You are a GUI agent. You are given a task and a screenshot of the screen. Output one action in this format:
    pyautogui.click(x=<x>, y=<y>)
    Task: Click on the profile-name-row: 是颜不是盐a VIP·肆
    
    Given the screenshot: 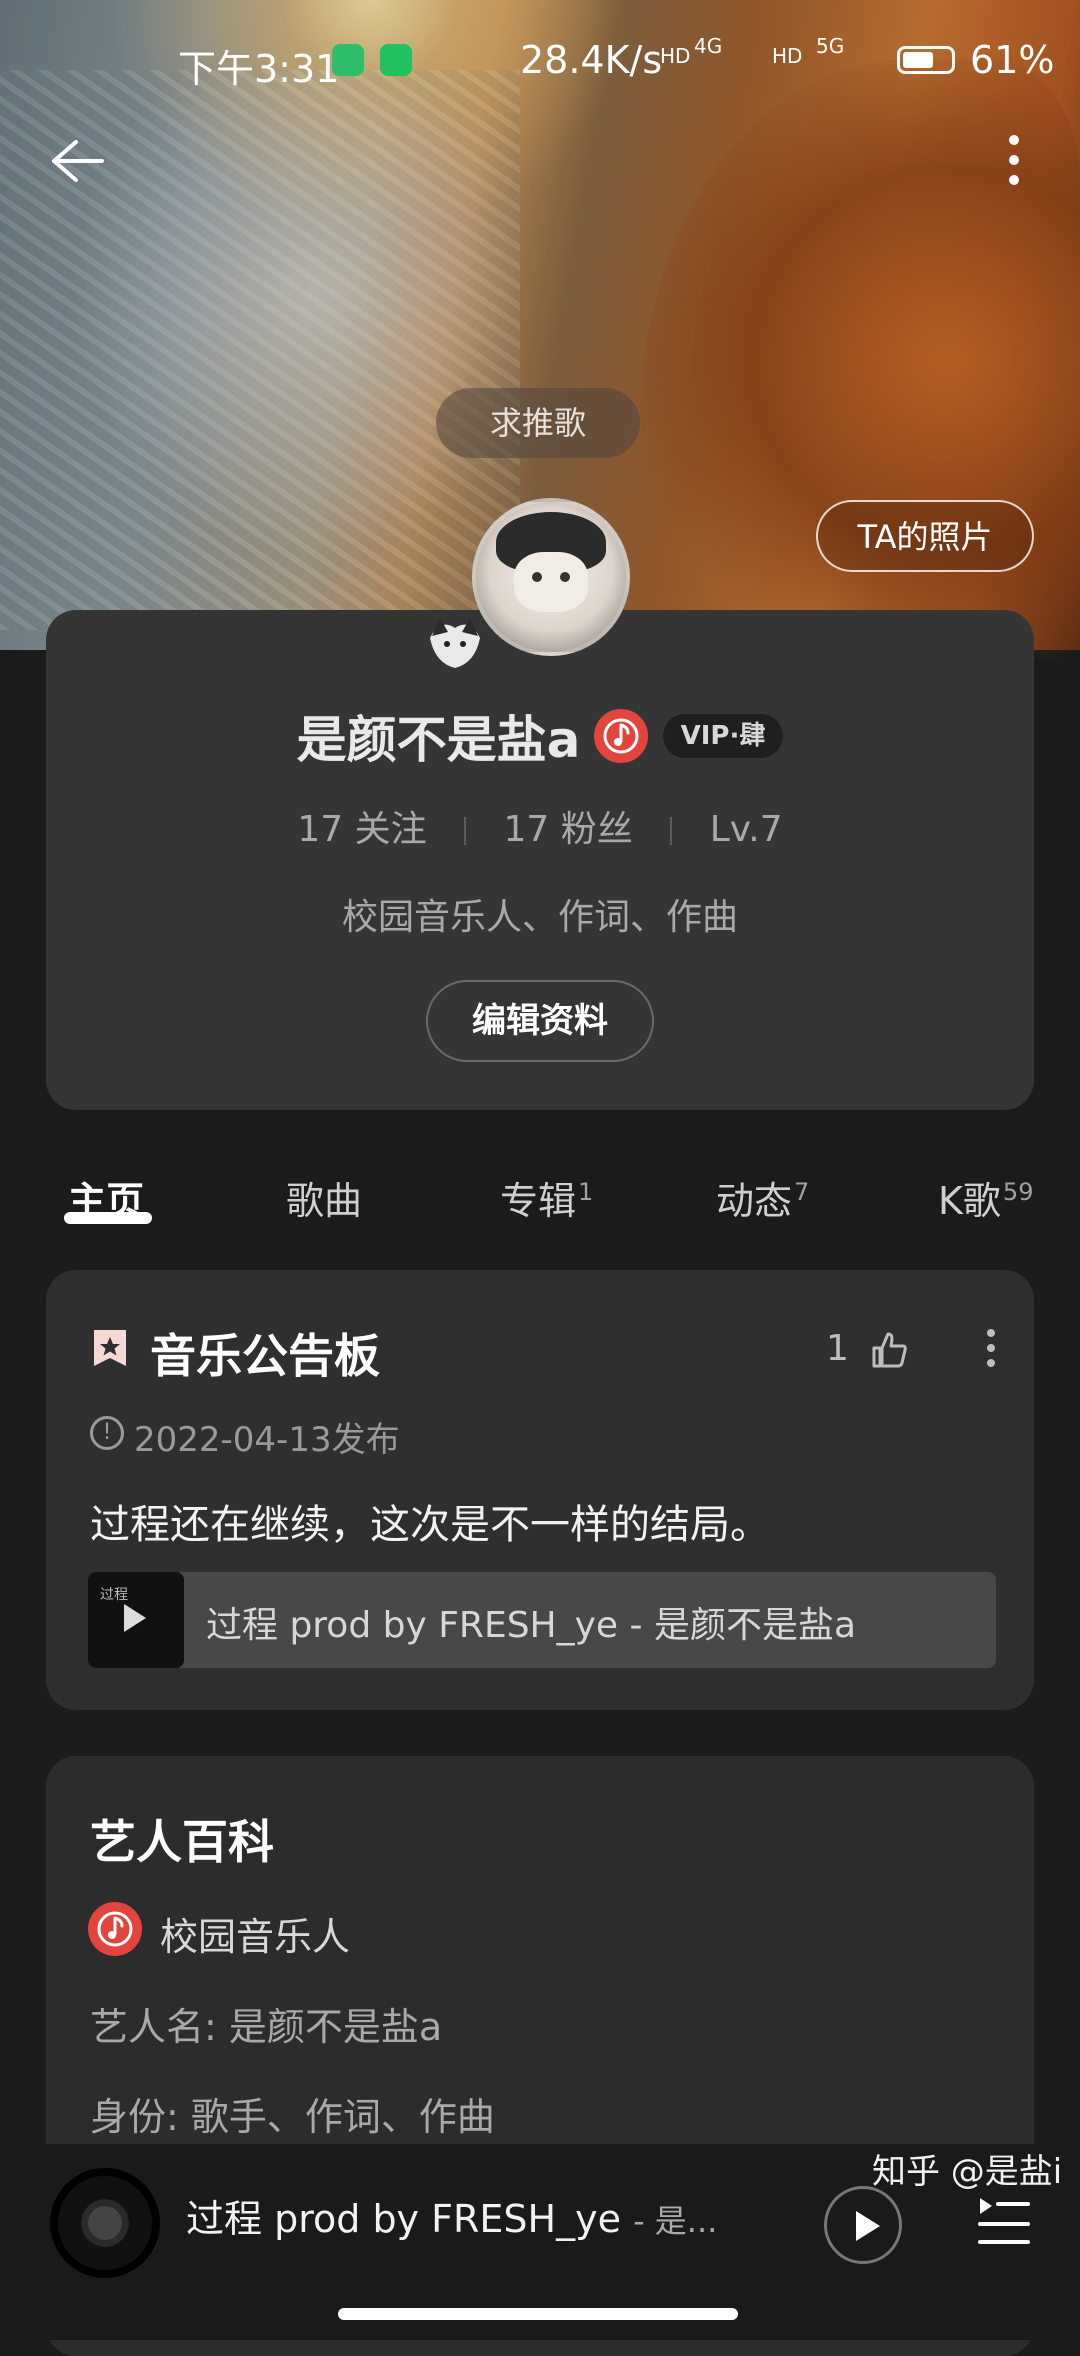 What is the action you would take?
    pyautogui.click(x=540, y=740)
    